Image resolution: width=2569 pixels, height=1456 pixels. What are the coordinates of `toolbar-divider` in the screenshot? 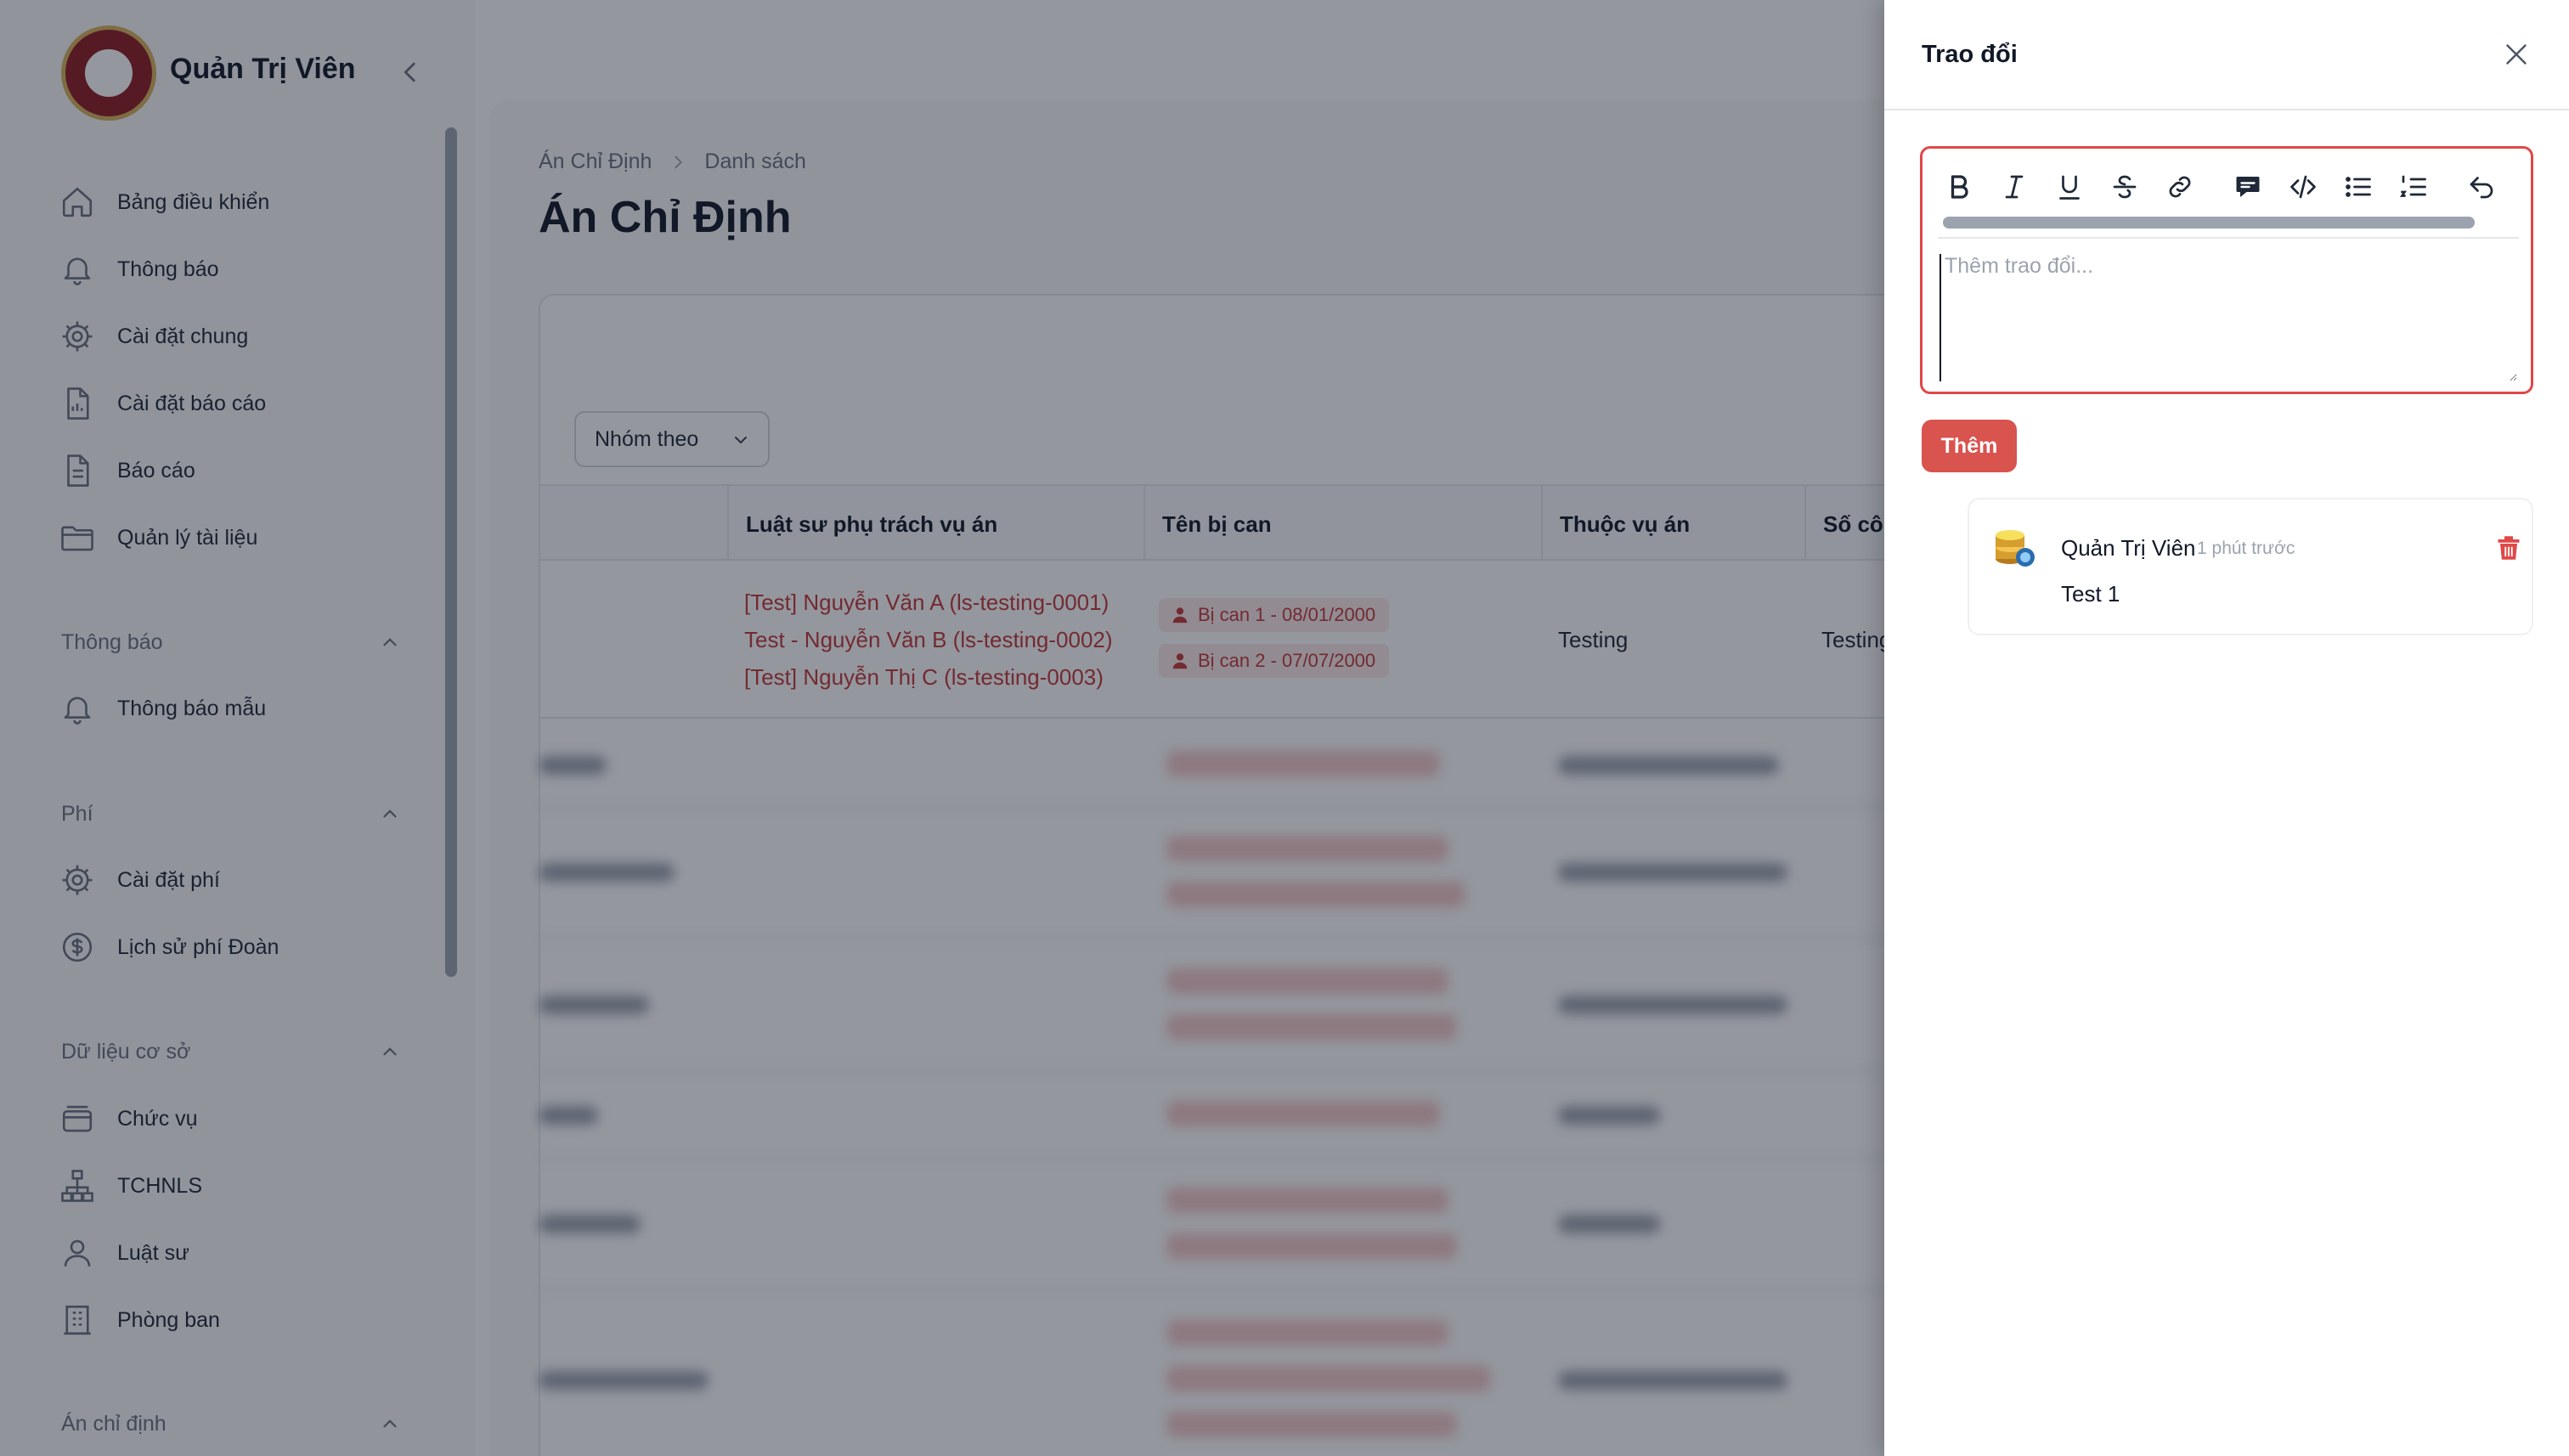 It's located at (2228, 238).